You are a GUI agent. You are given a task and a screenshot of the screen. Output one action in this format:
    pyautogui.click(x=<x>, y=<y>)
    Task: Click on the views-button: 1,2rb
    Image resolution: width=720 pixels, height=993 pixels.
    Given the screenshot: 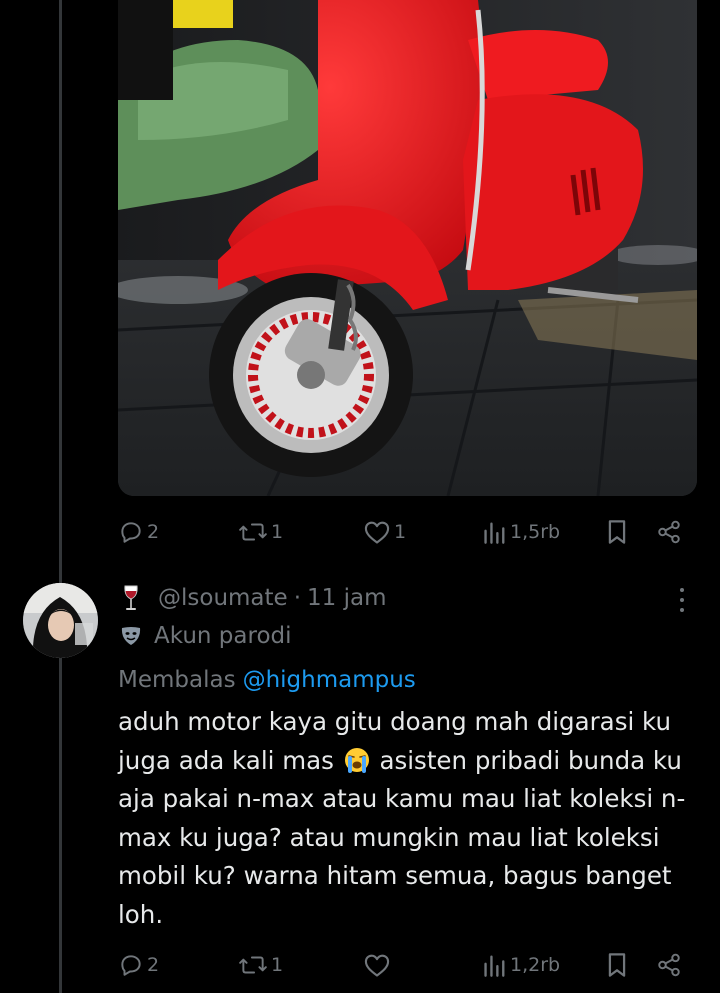 What is the action you would take?
    pyautogui.click(x=521, y=965)
    